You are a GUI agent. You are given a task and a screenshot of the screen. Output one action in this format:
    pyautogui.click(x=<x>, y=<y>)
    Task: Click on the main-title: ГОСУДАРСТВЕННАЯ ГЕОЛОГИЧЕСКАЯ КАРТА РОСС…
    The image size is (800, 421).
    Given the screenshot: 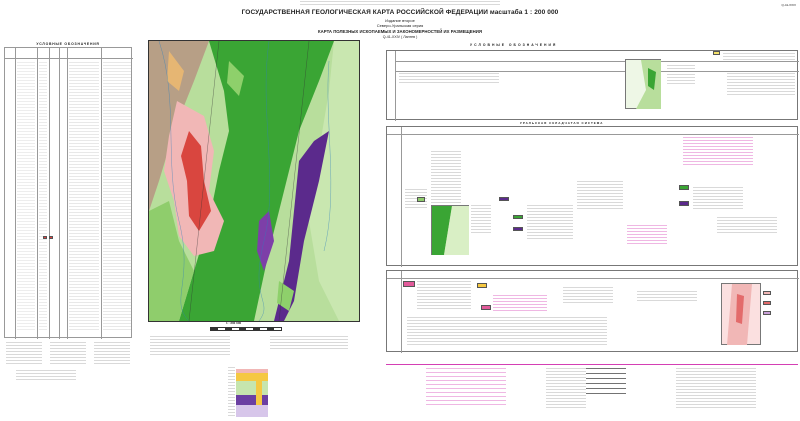 What is the action you would take?
    pyautogui.click(x=400, y=12)
    